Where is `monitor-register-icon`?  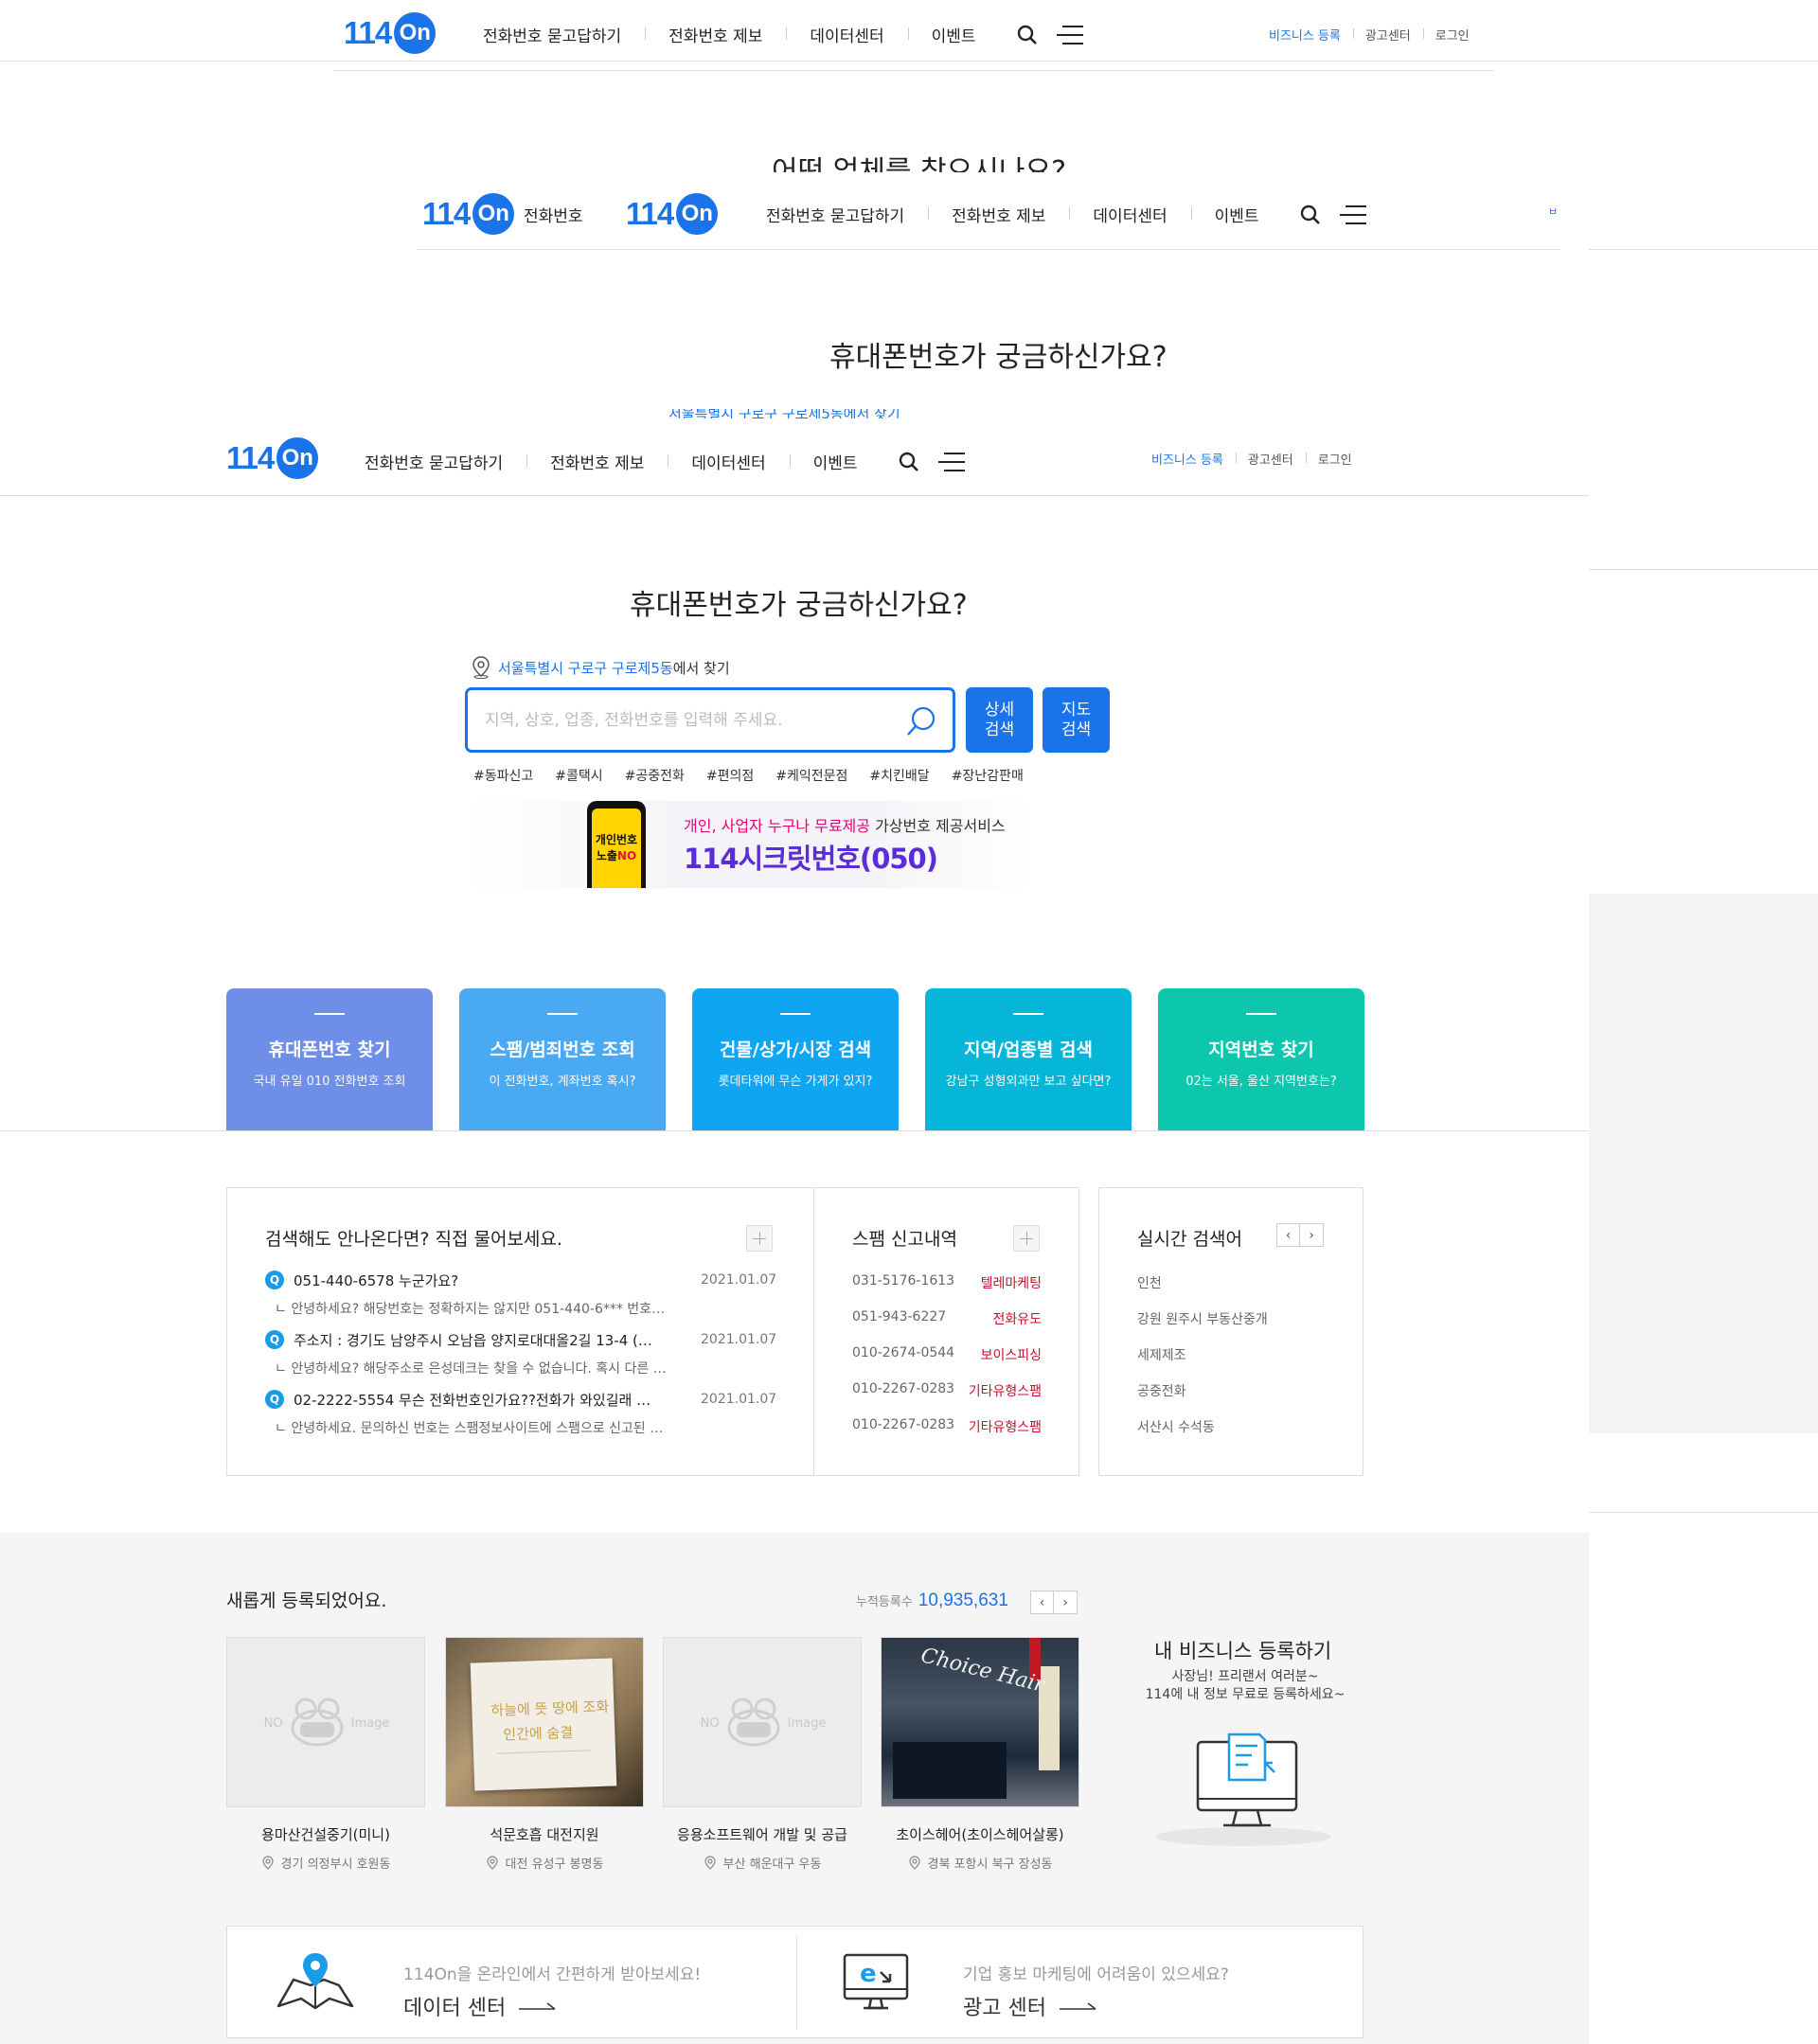 monitor-register-icon is located at coordinates (1243, 1789).